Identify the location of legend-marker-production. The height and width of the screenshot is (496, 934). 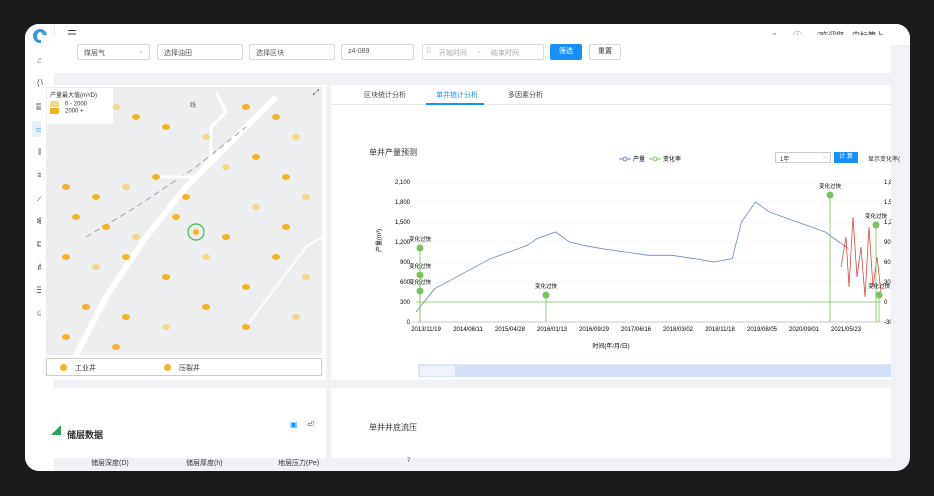
(625, 159).